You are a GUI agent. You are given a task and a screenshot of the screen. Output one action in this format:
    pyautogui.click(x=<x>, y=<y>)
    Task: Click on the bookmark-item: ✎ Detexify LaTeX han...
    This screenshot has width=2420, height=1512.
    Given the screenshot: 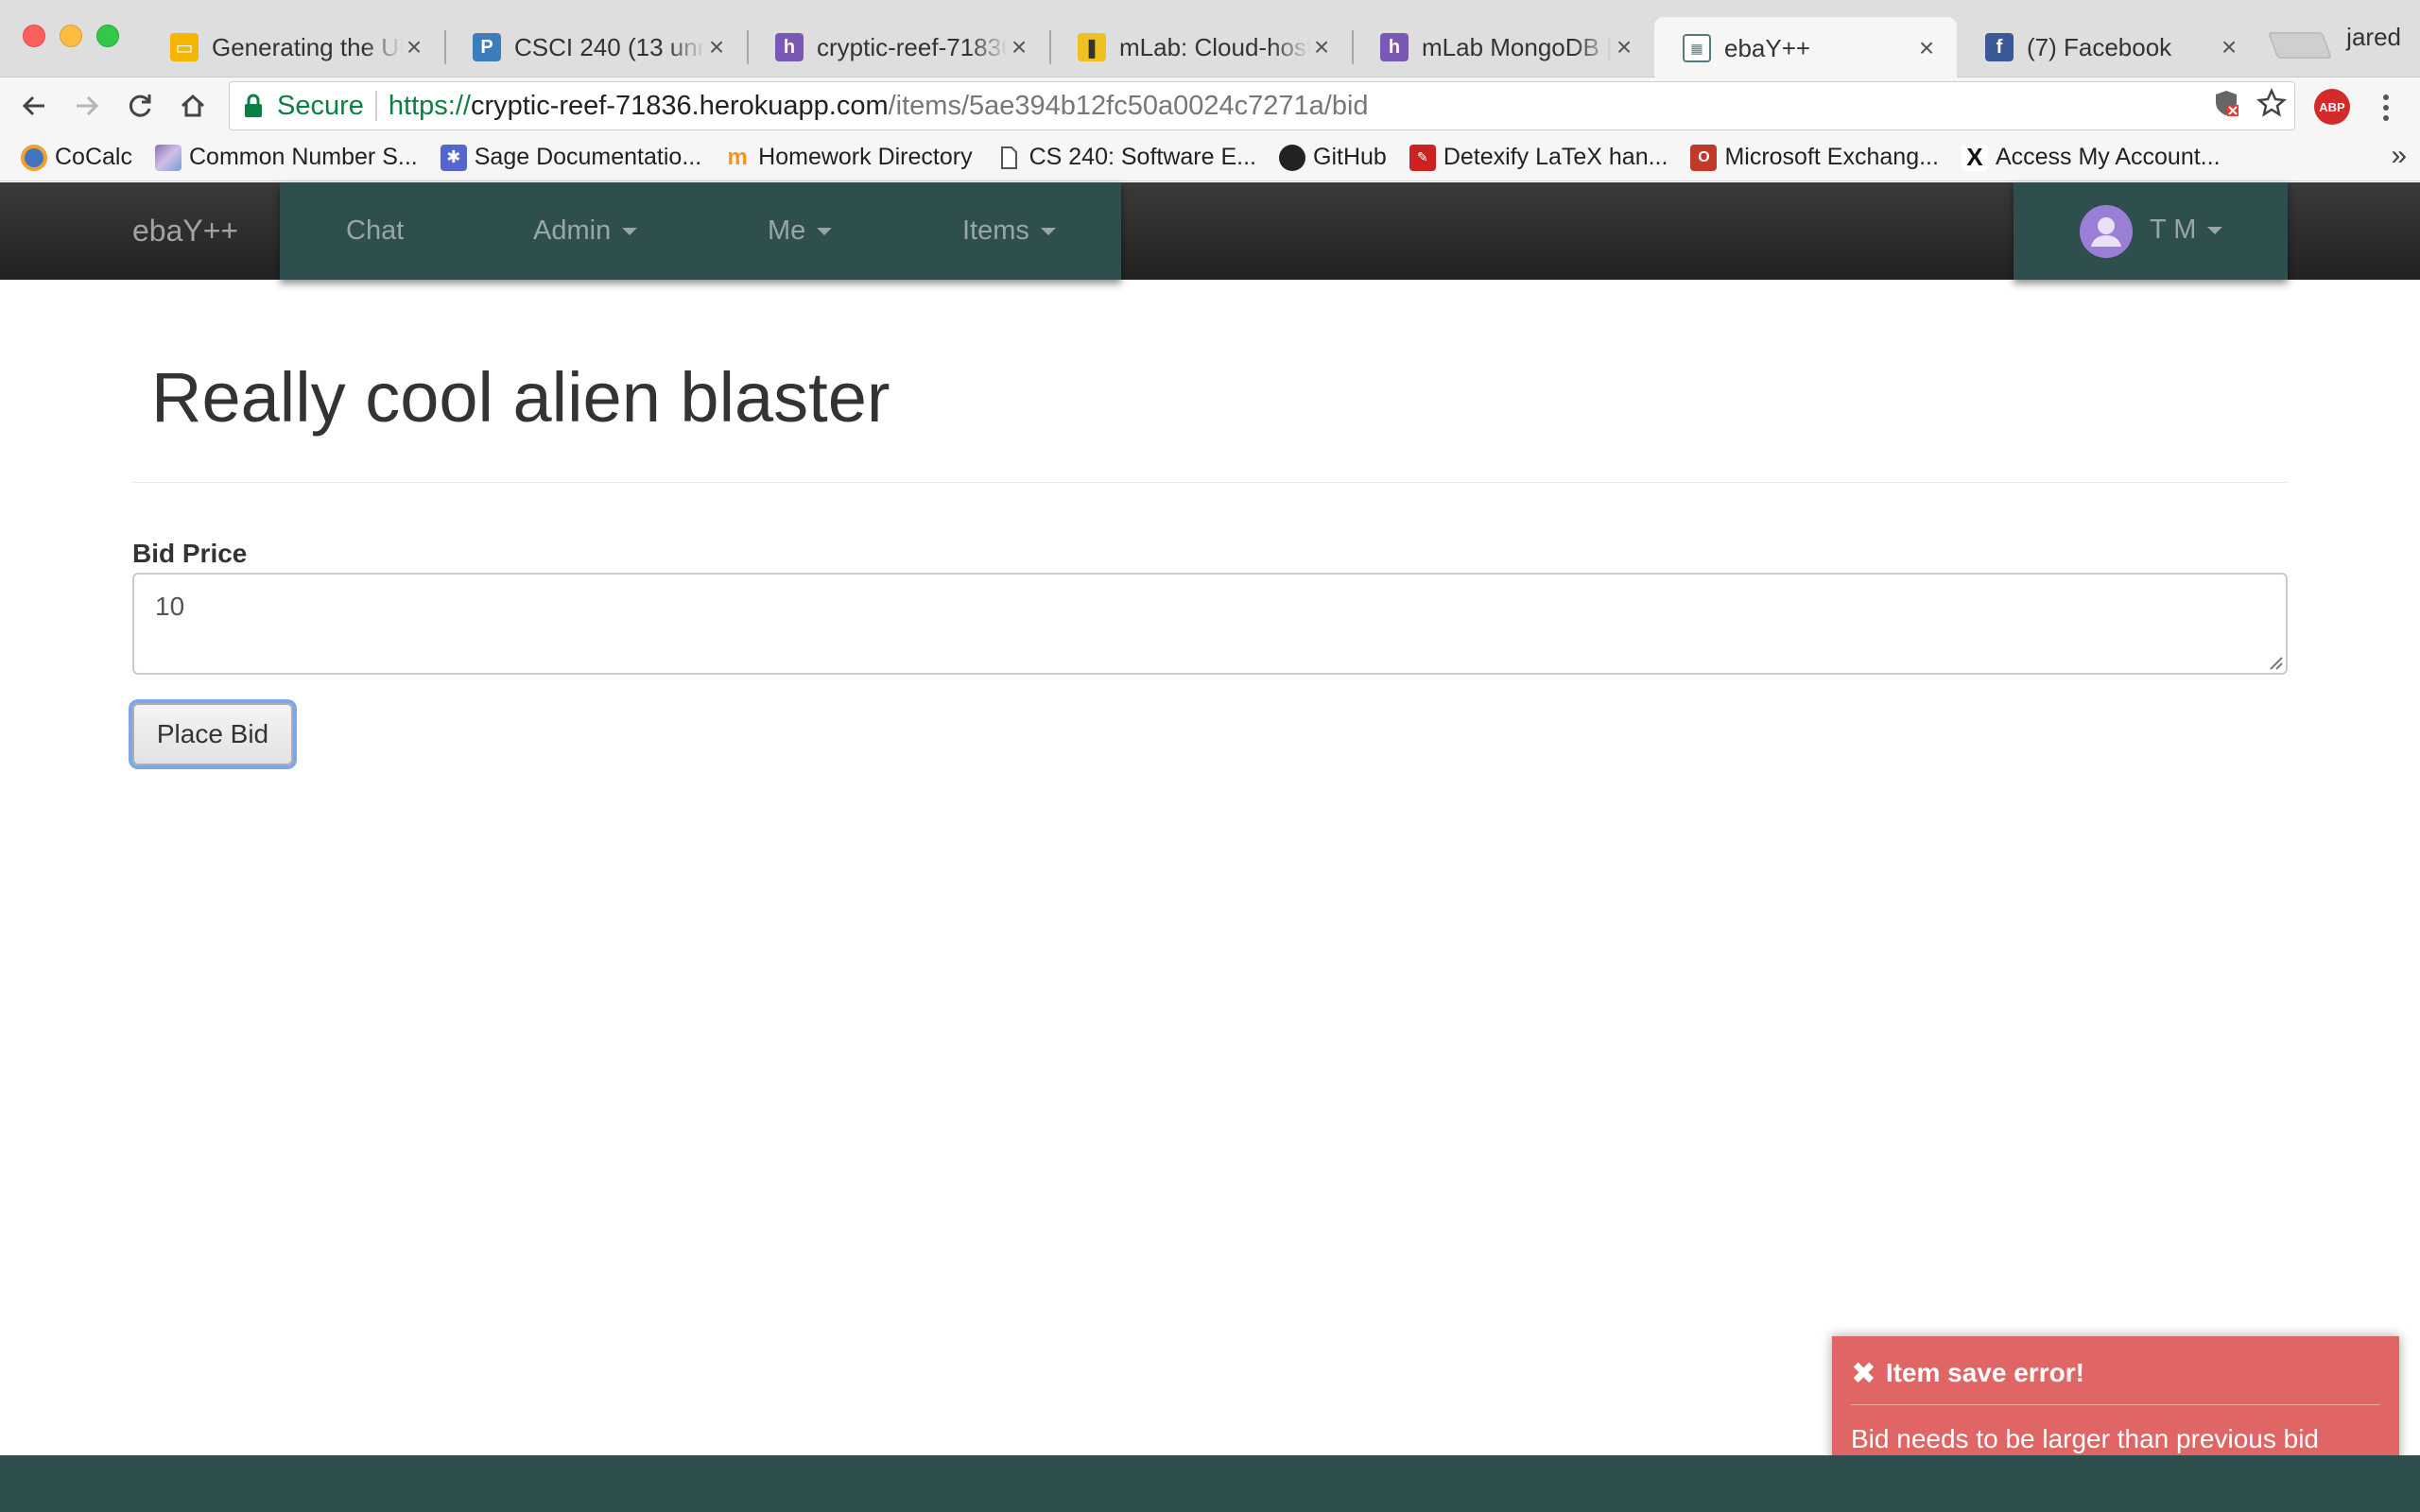 What is the action you would take?
    pyautogui.click(x=1538, y=157)
    